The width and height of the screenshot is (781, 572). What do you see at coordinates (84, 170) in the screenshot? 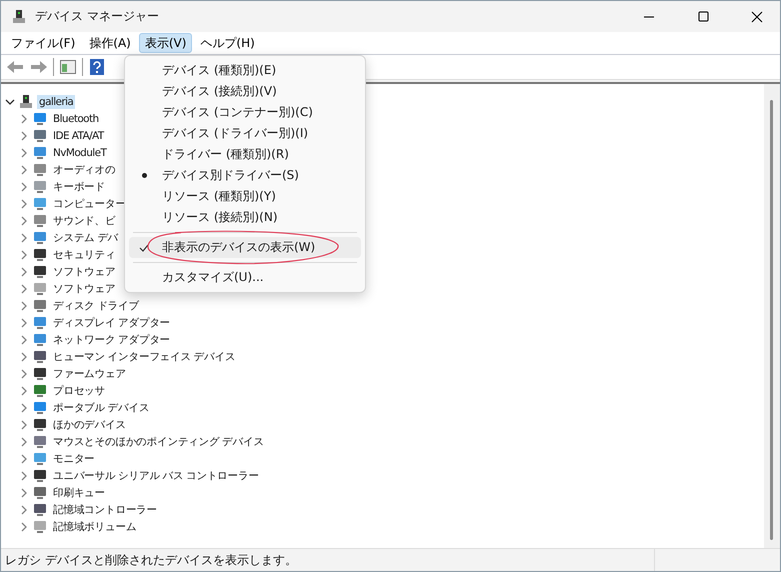
I see `tree-item: オーディオの` at bounding box center [84, 170].